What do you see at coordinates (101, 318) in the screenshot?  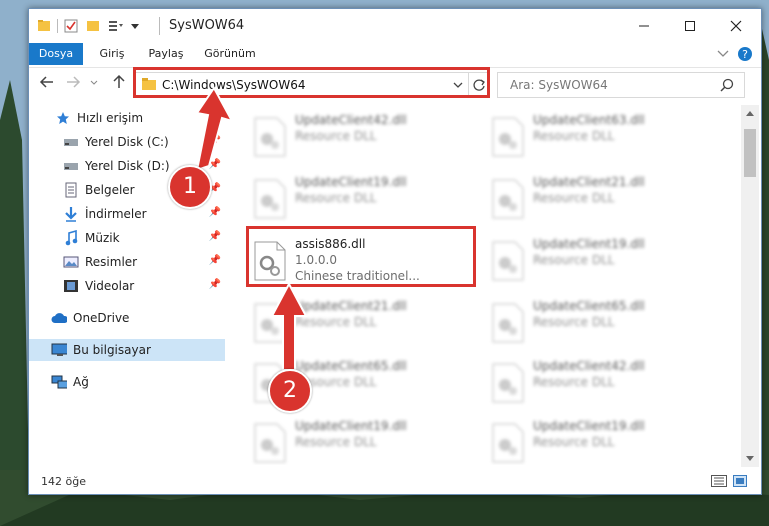 I see `sidebar-item-label: OneDrive` at bounding box center [101, 318].